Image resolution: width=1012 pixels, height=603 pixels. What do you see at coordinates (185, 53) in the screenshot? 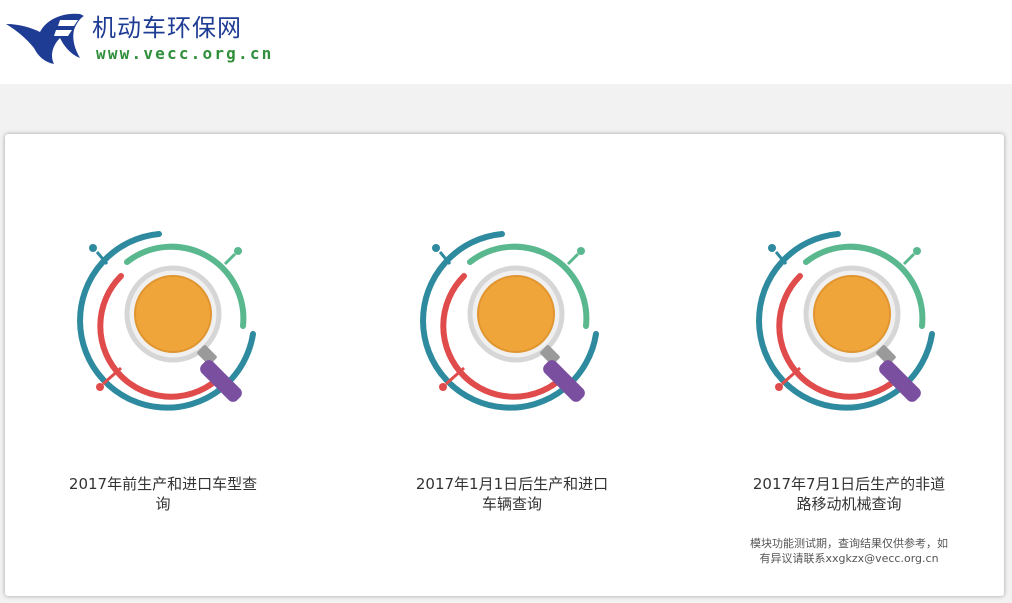
I see `site-url: www.vecc.org.cn` at bounding box center [185, 53].